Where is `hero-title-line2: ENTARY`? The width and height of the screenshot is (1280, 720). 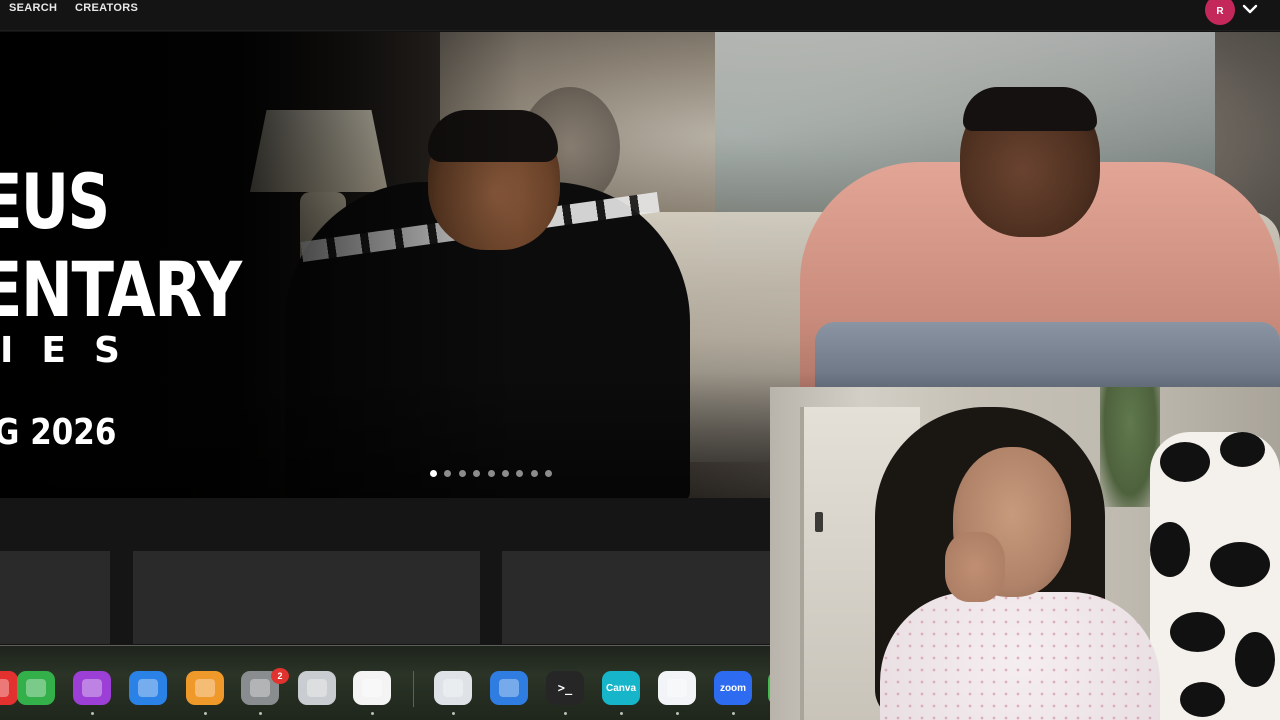 hero-title-line2: ENTARY is located at coordinates (121, 289).